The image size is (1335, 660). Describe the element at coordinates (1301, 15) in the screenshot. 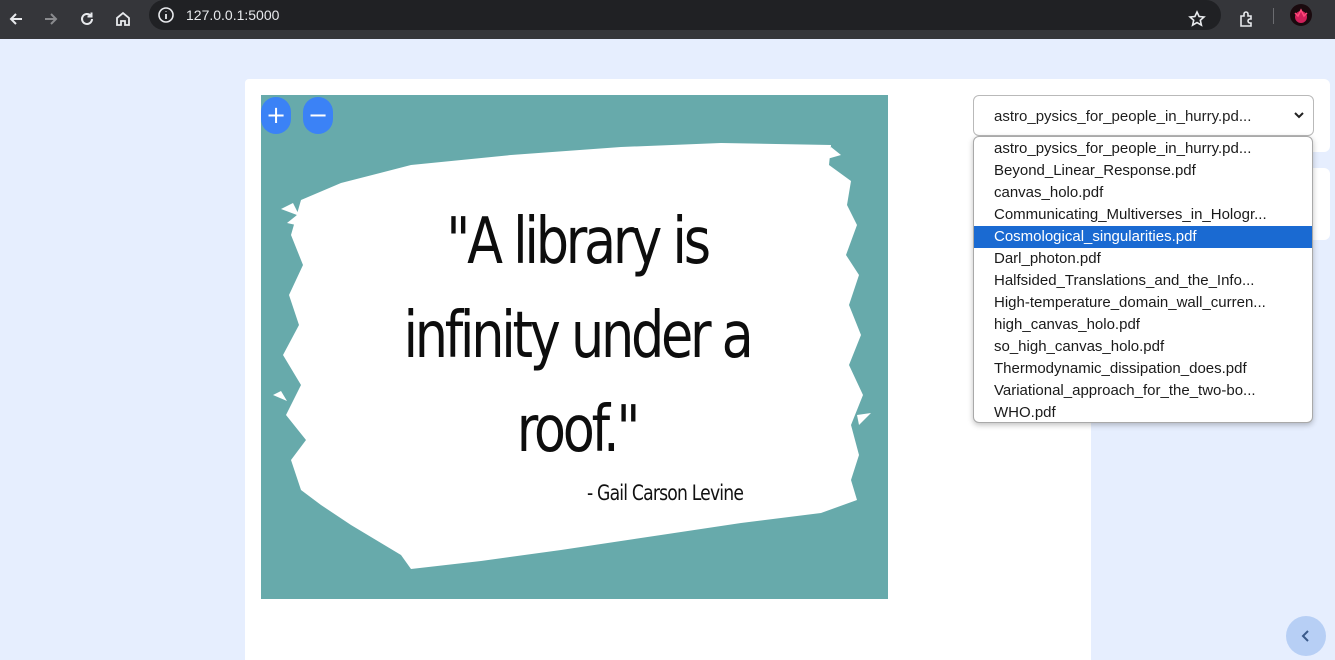

I see `profile-avatar` at that location.